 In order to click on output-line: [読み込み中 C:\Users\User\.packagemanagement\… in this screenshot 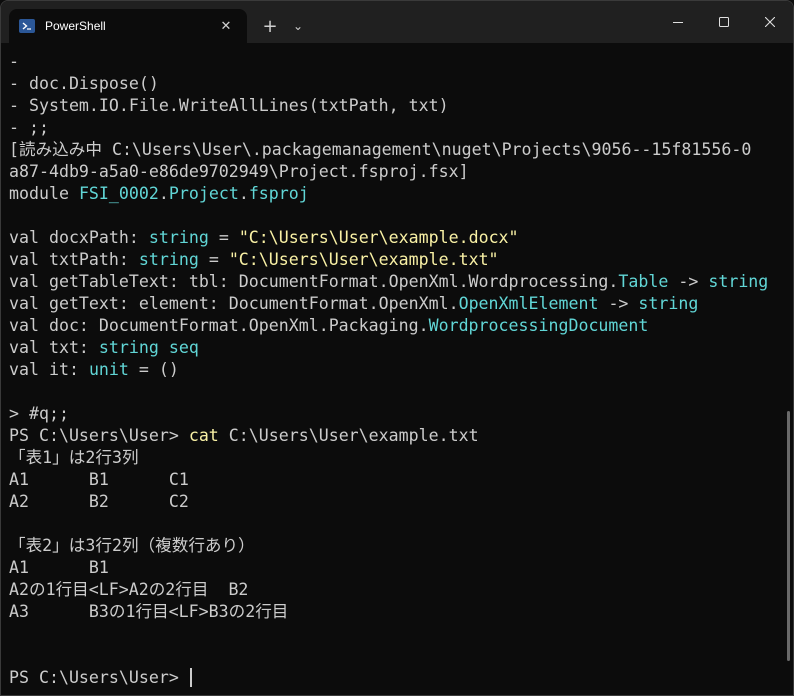, I will do `click(380, 149)`.